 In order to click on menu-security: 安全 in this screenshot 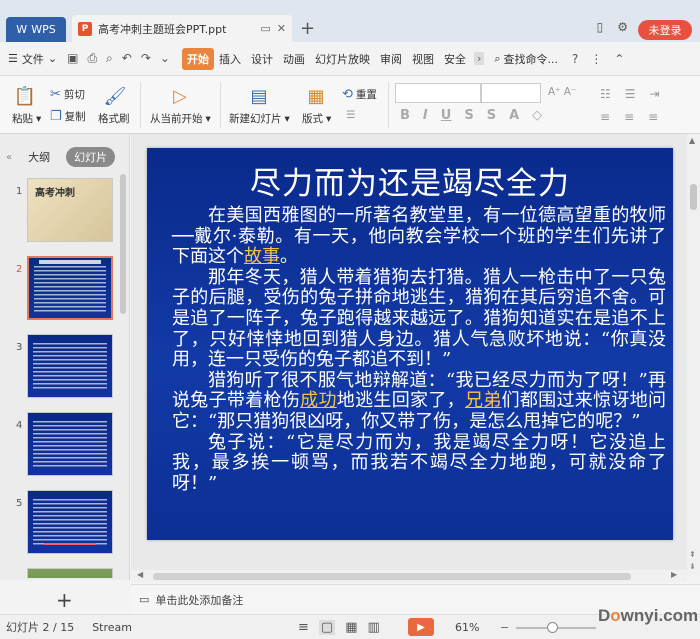, I will do `click(455, 59)`.